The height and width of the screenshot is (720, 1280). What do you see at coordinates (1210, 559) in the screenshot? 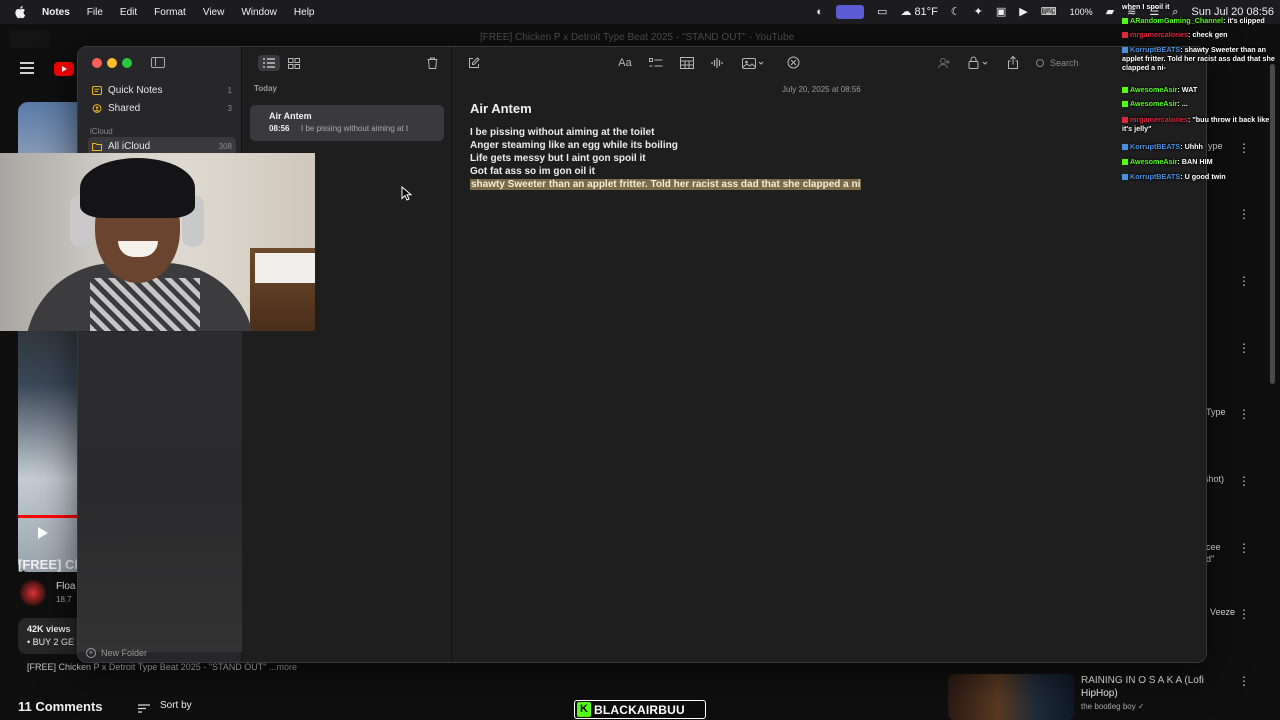
I see `suggestion-title-fragment: d"` at bounding box center [1210, 559].